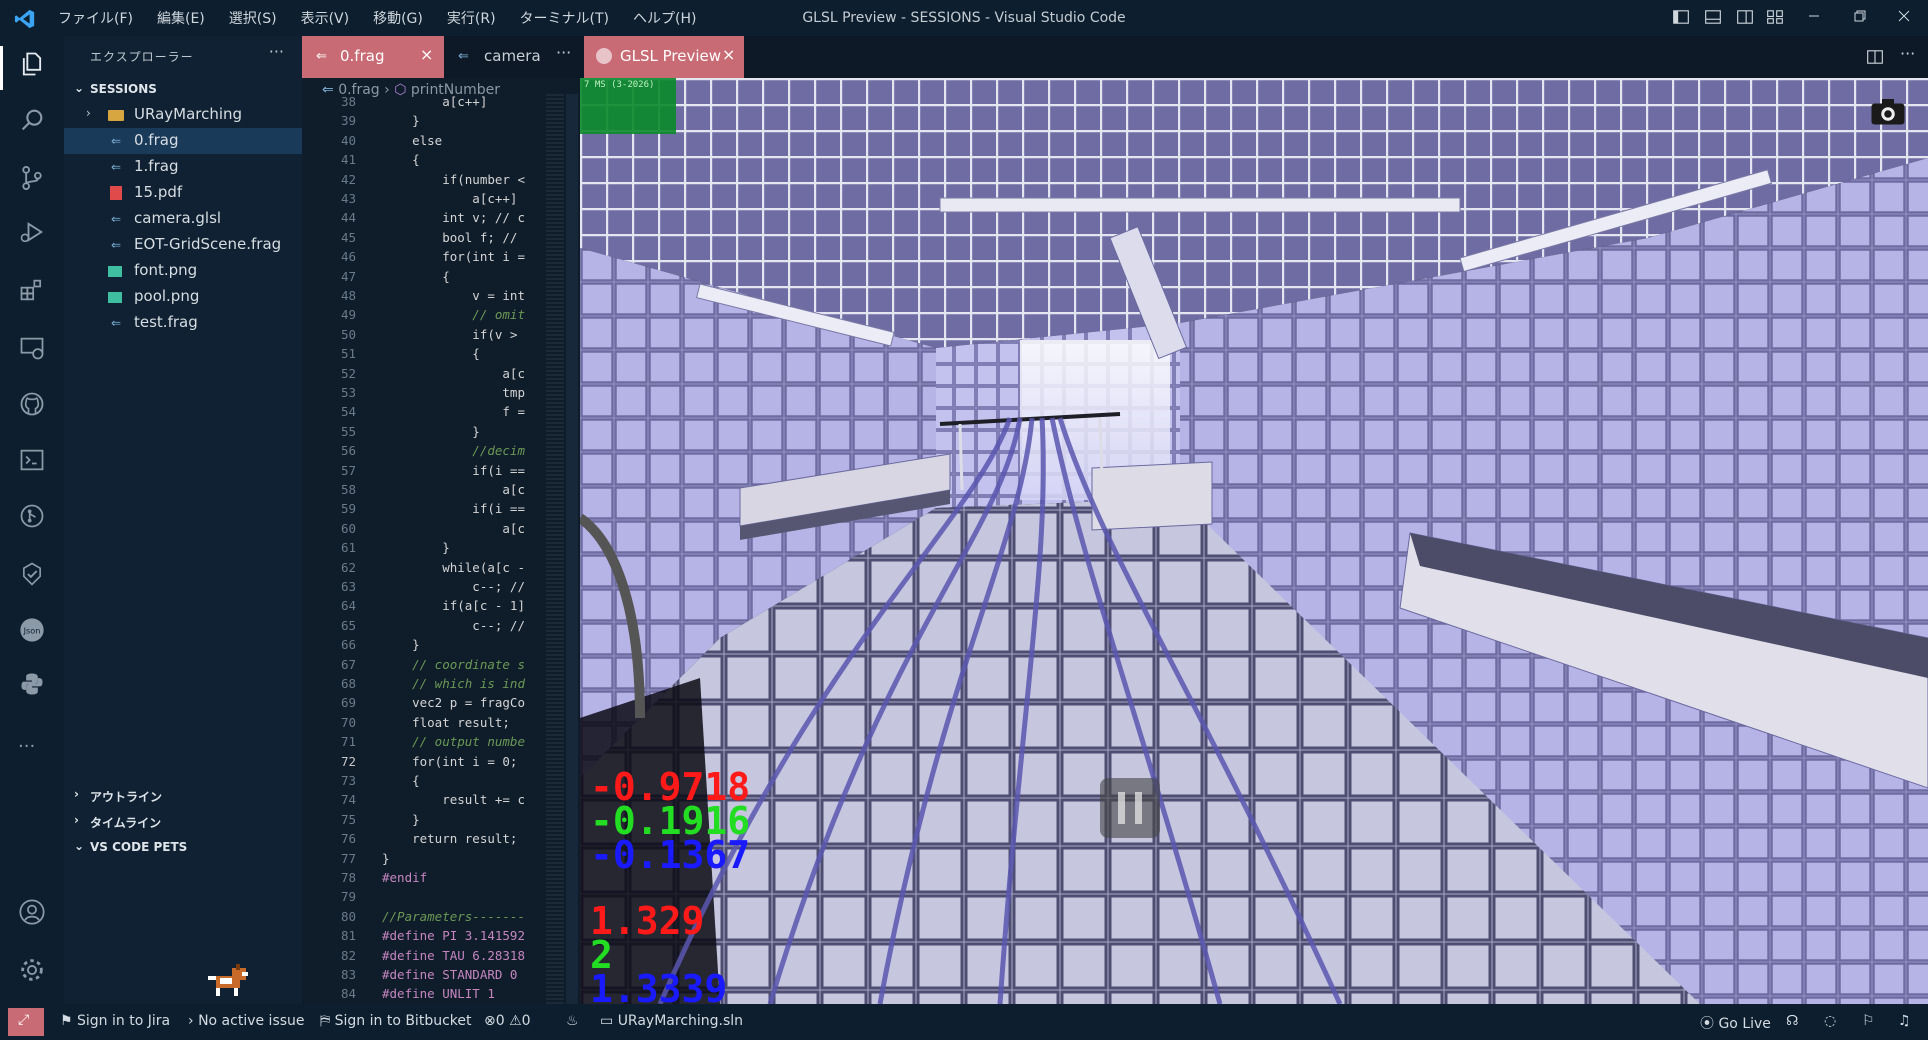 This screenshot has width=1928, height=1040. Describe the element at coordinates (32, 404) in the screenshot. I see `github-icon` at that location.